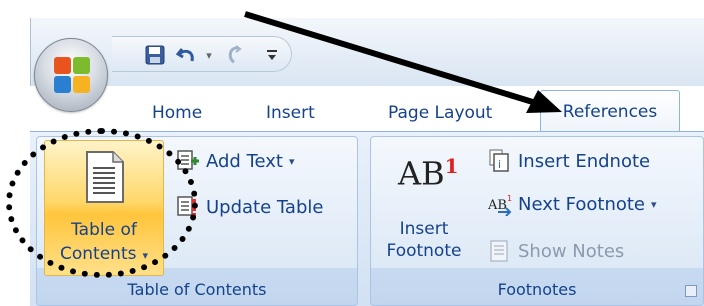  What do you see at coordinates (209, 55) in the screenshot?
I see `undo-dropdown-icon: ▾` at bounding box center [209, 55].